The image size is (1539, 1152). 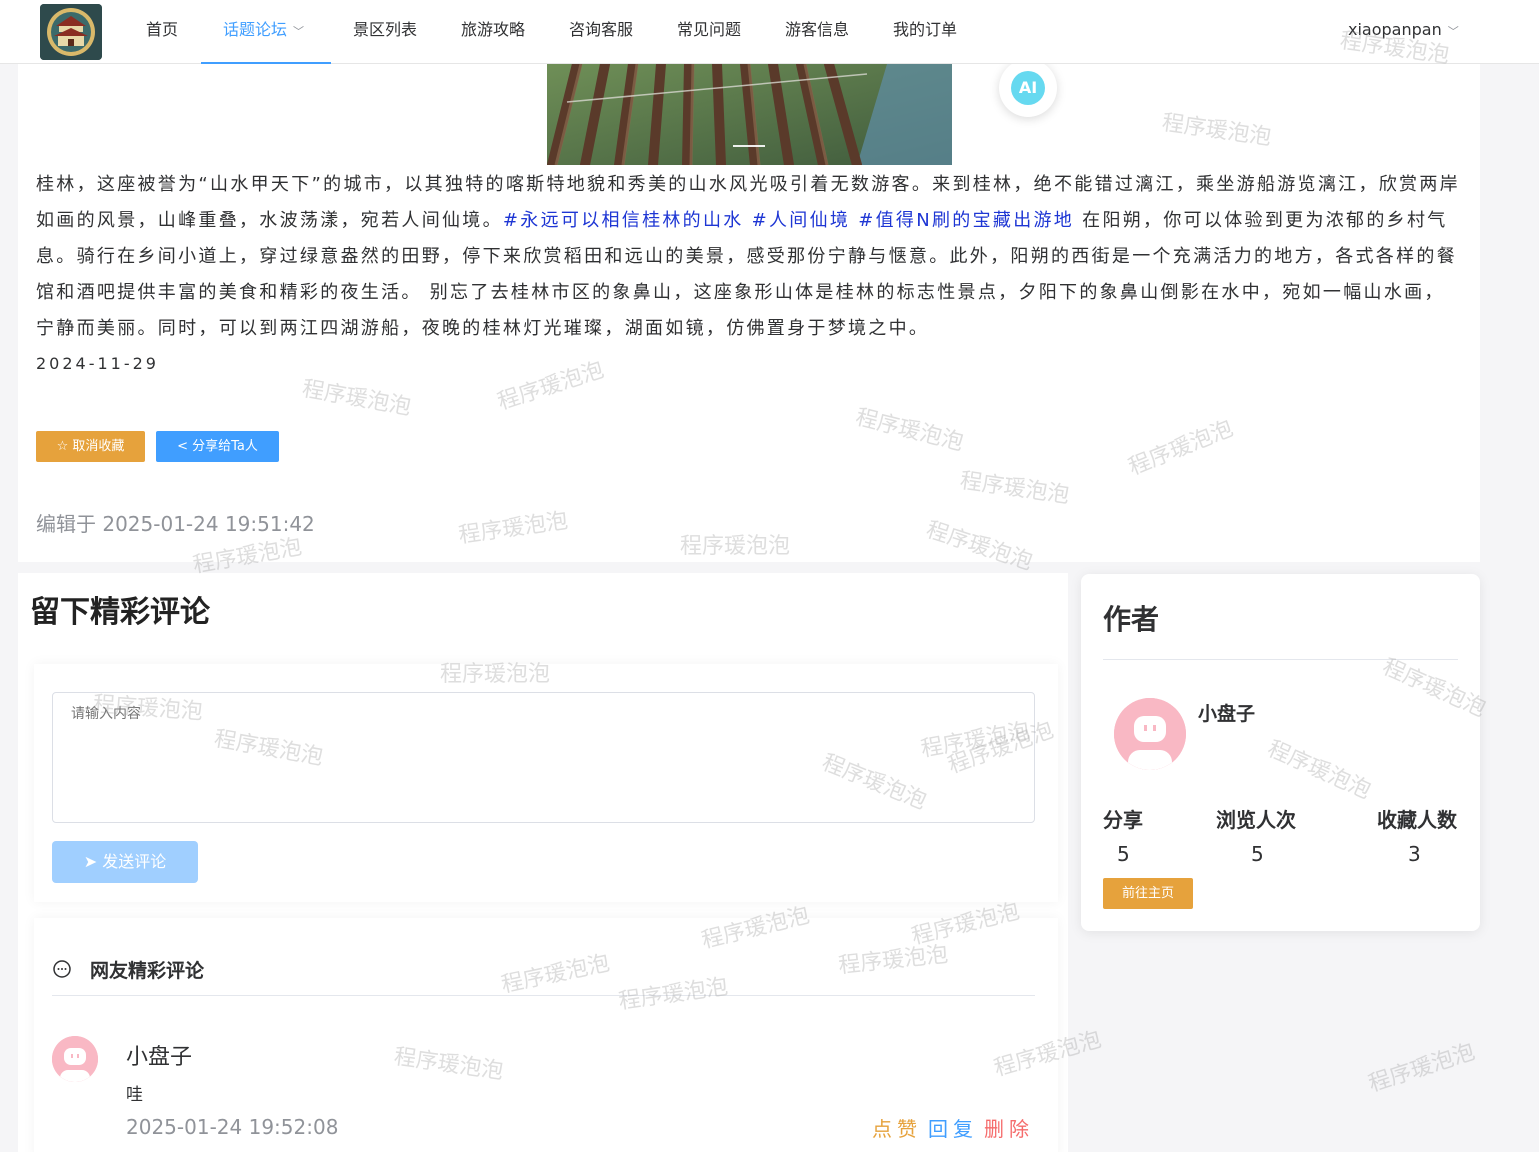 I want to click on nav-my-orders: 我的订单, so click(x=925, y=32).